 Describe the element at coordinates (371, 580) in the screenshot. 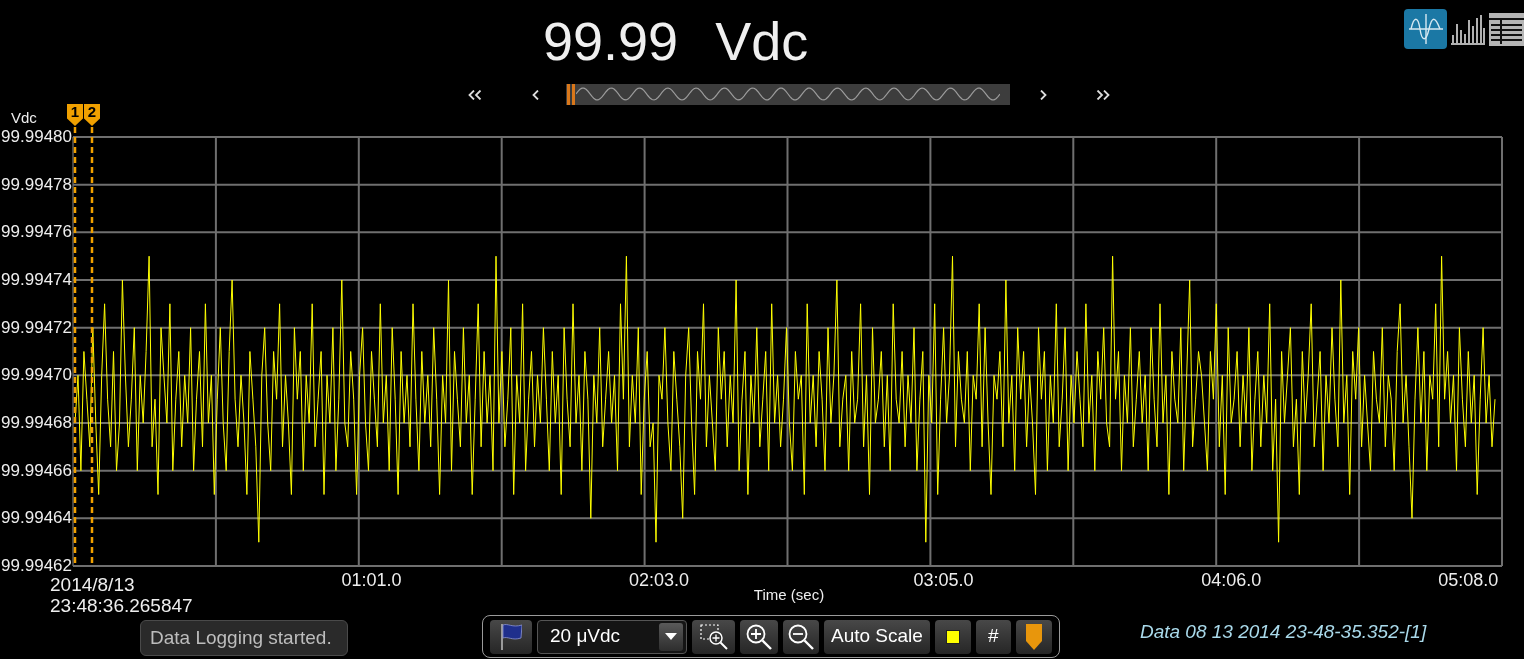

I see `x-axis-label: 01:01.0` at that location.